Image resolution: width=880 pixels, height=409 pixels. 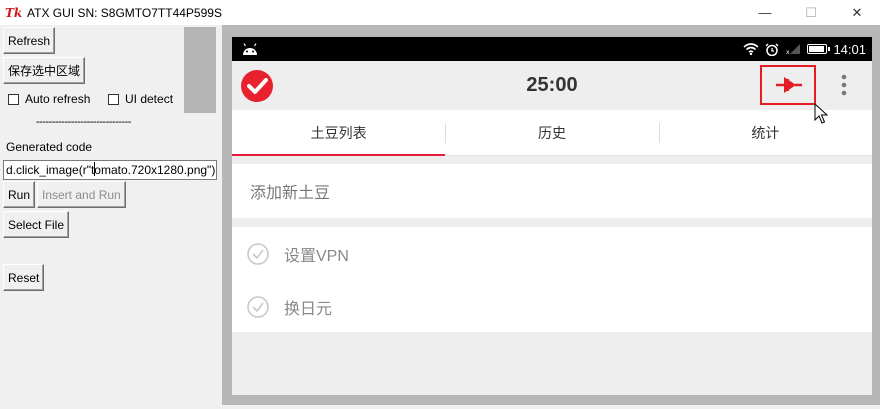 What do you see at coordinates (552, 253) in the screenshot?
I see `list-item: 设置VPN` at bounding box center [552, 253].